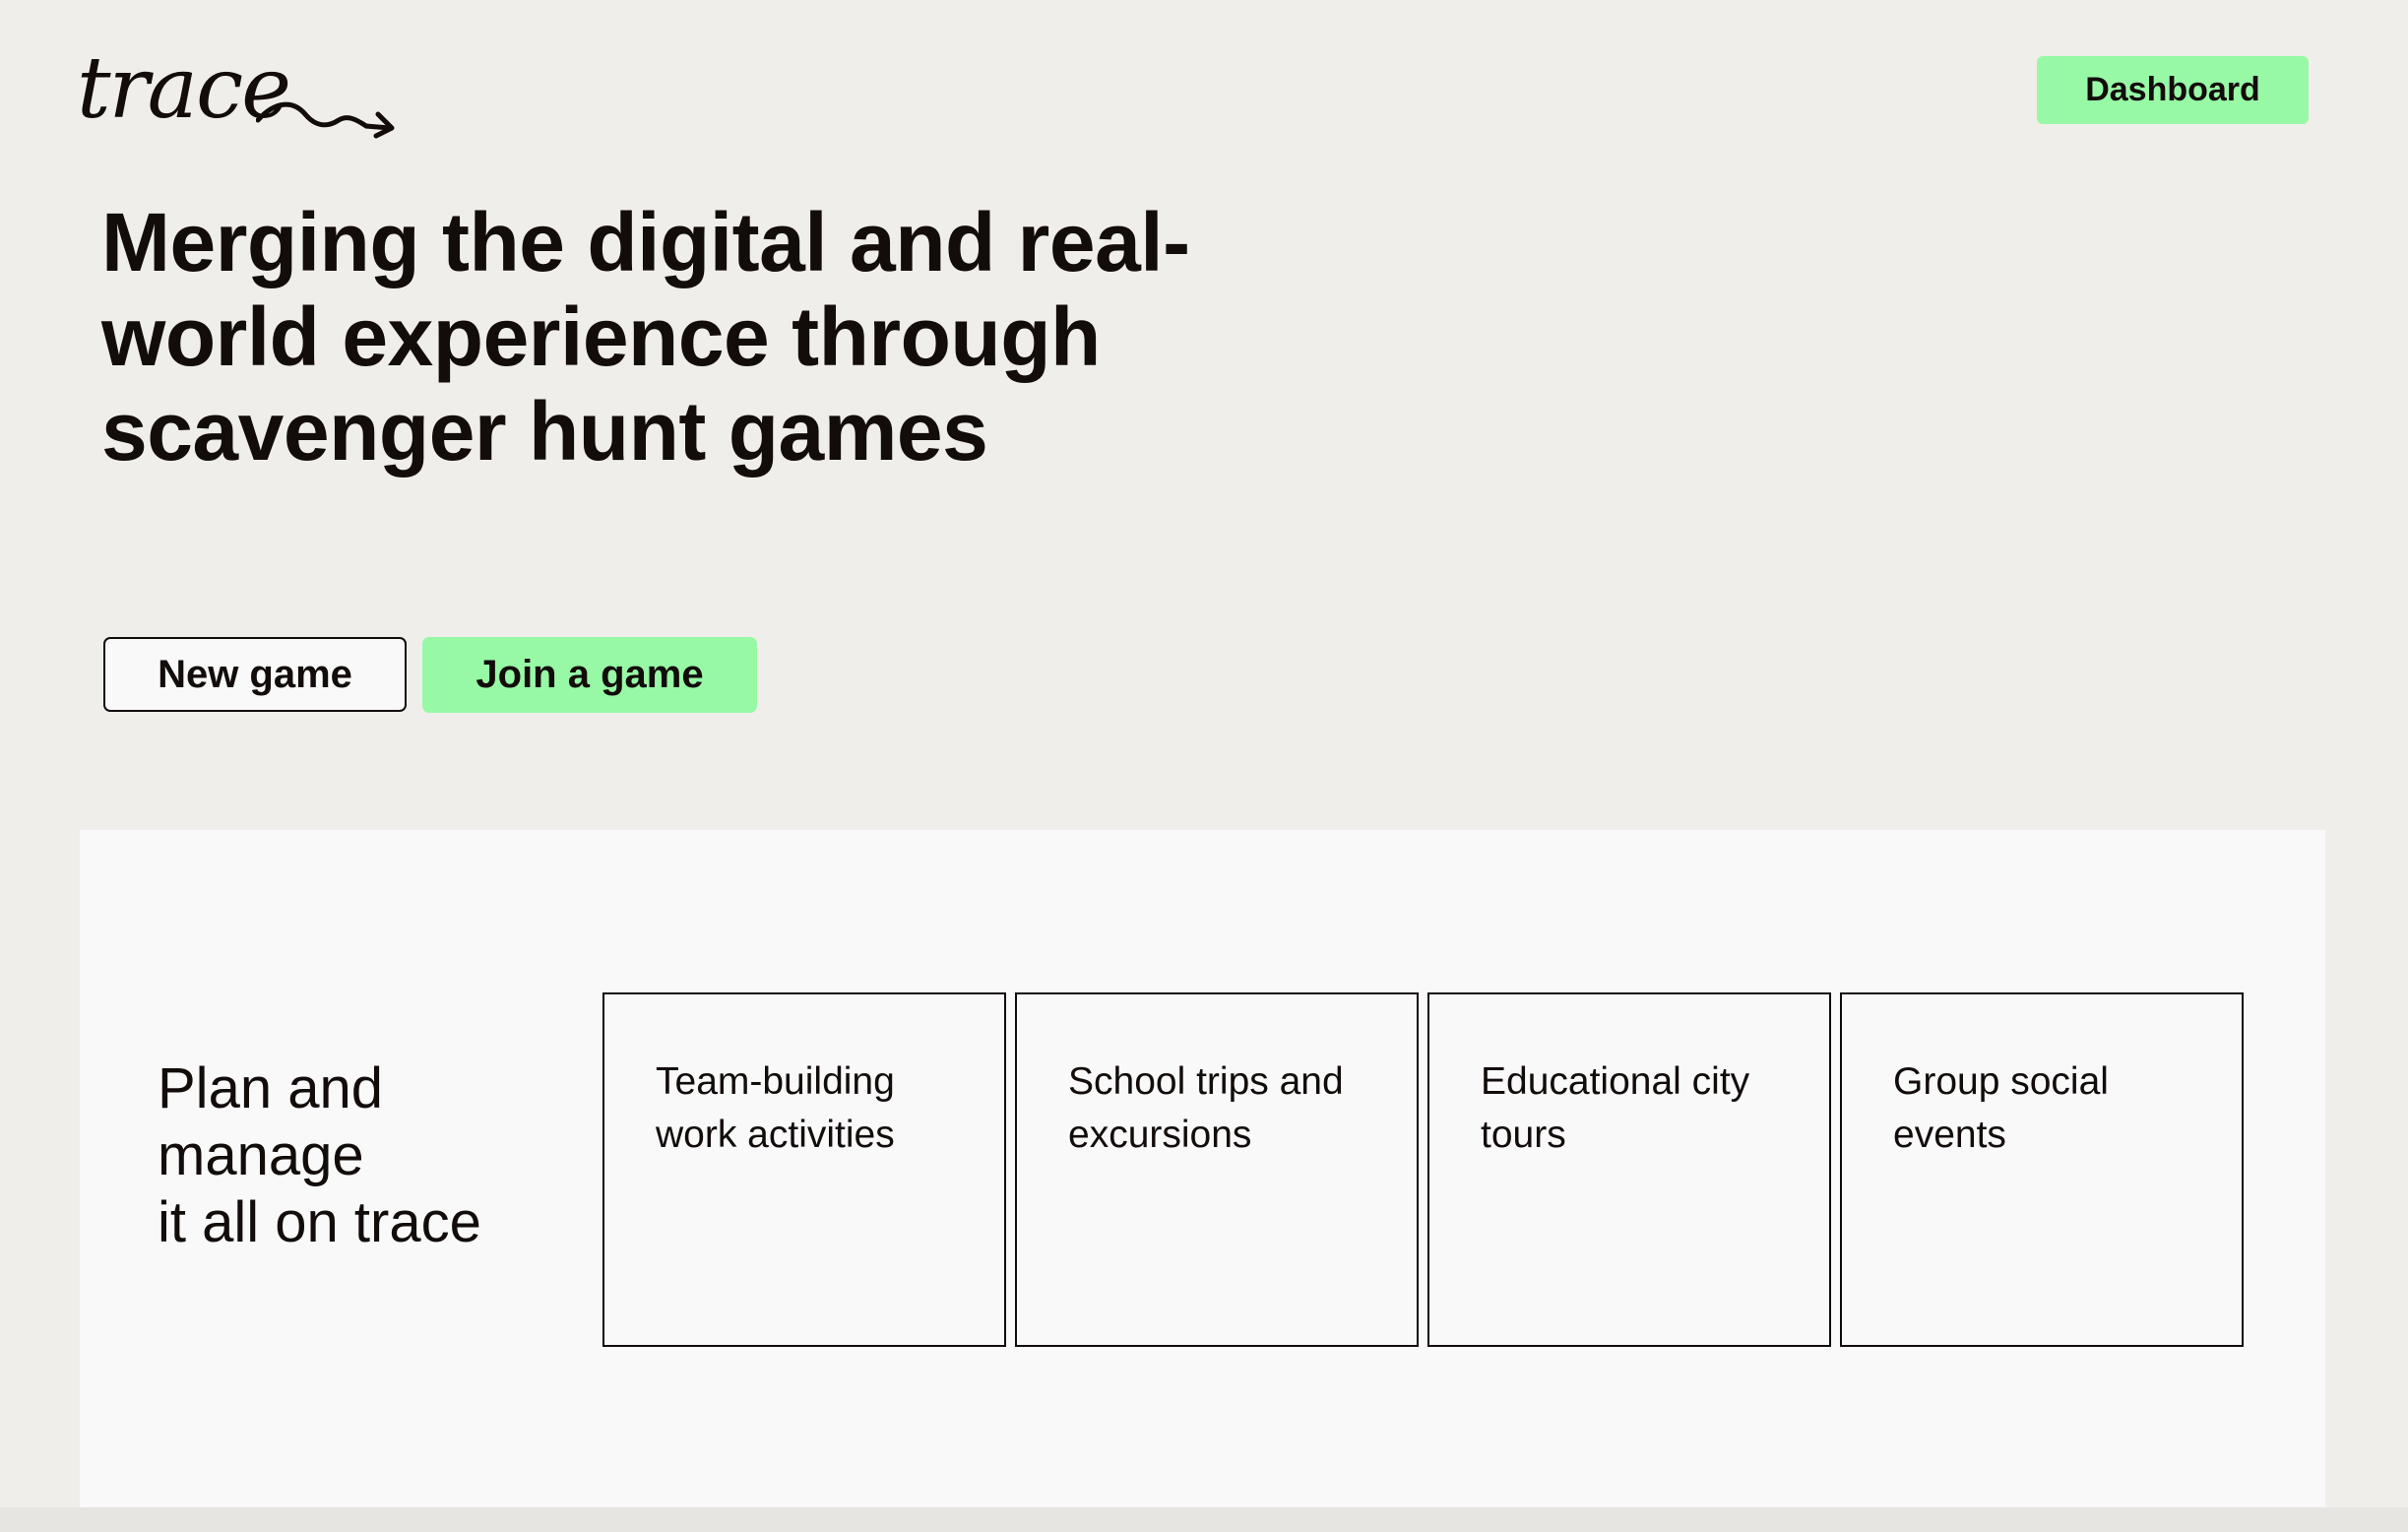 The image size is (2408, 1532). Describe the element at coordinates (379, 1155) in the screenshot. I see `features-heading: Plan and manage it all on trace` at that location.